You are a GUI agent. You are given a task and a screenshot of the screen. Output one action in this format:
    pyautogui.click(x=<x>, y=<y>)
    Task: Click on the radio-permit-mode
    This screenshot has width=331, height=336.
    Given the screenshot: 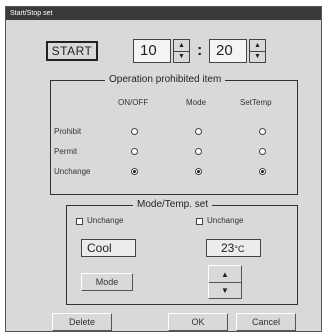 What is the action you would take?
    pyautogui.click(x=198, y=151)
    